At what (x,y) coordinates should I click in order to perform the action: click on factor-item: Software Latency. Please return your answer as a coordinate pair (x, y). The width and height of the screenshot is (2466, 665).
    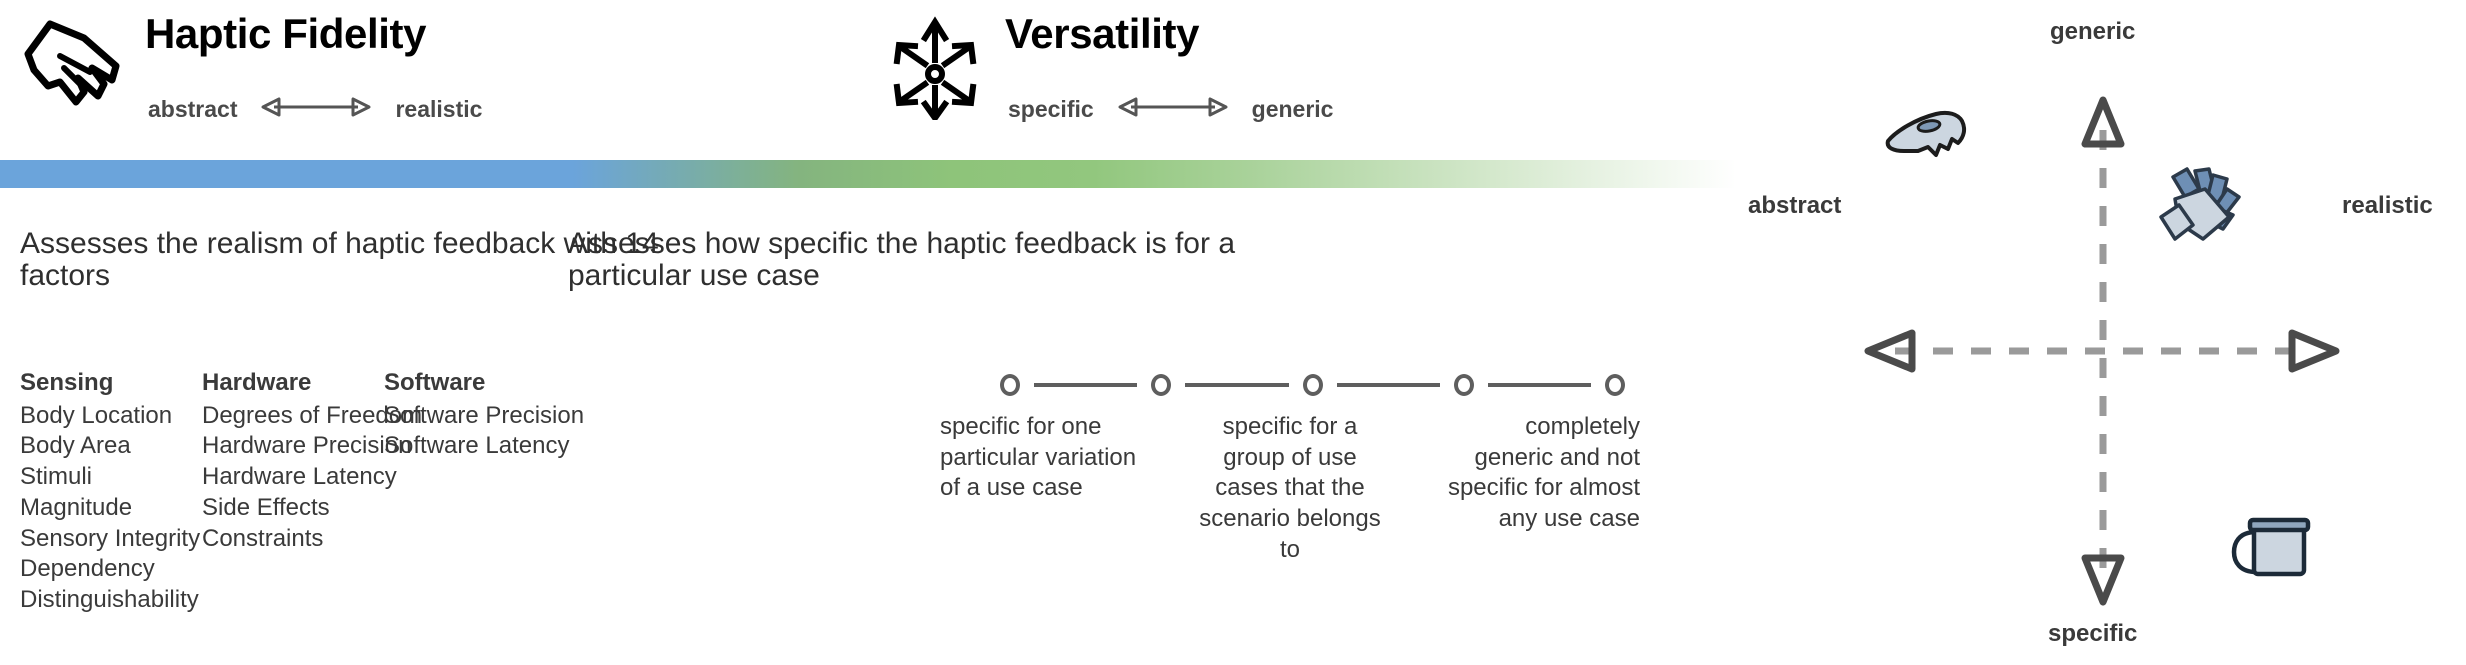
    Looking at the image, I should click on (477, 446).